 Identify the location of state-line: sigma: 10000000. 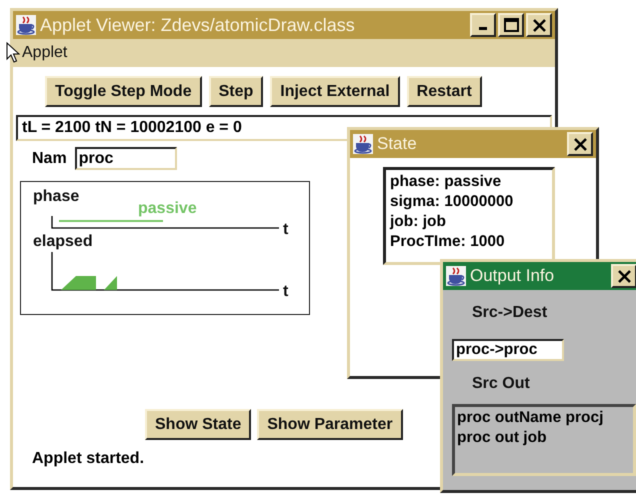
(452, 202).